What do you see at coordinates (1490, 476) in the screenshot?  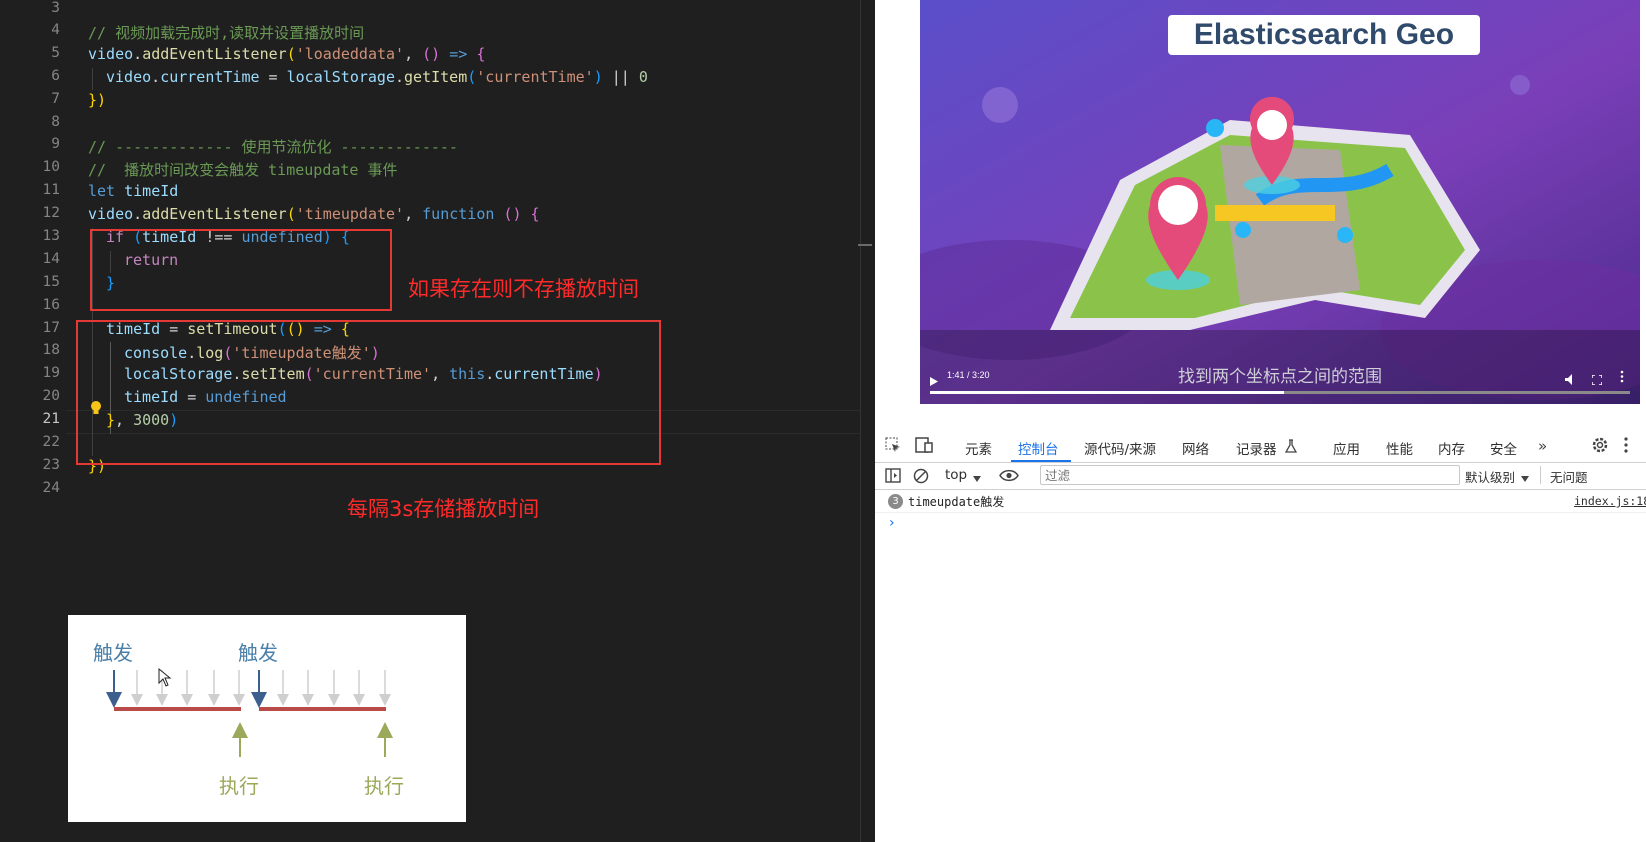 I see `log-level-selector: 默认级别` at bounding box center [1490, 476].